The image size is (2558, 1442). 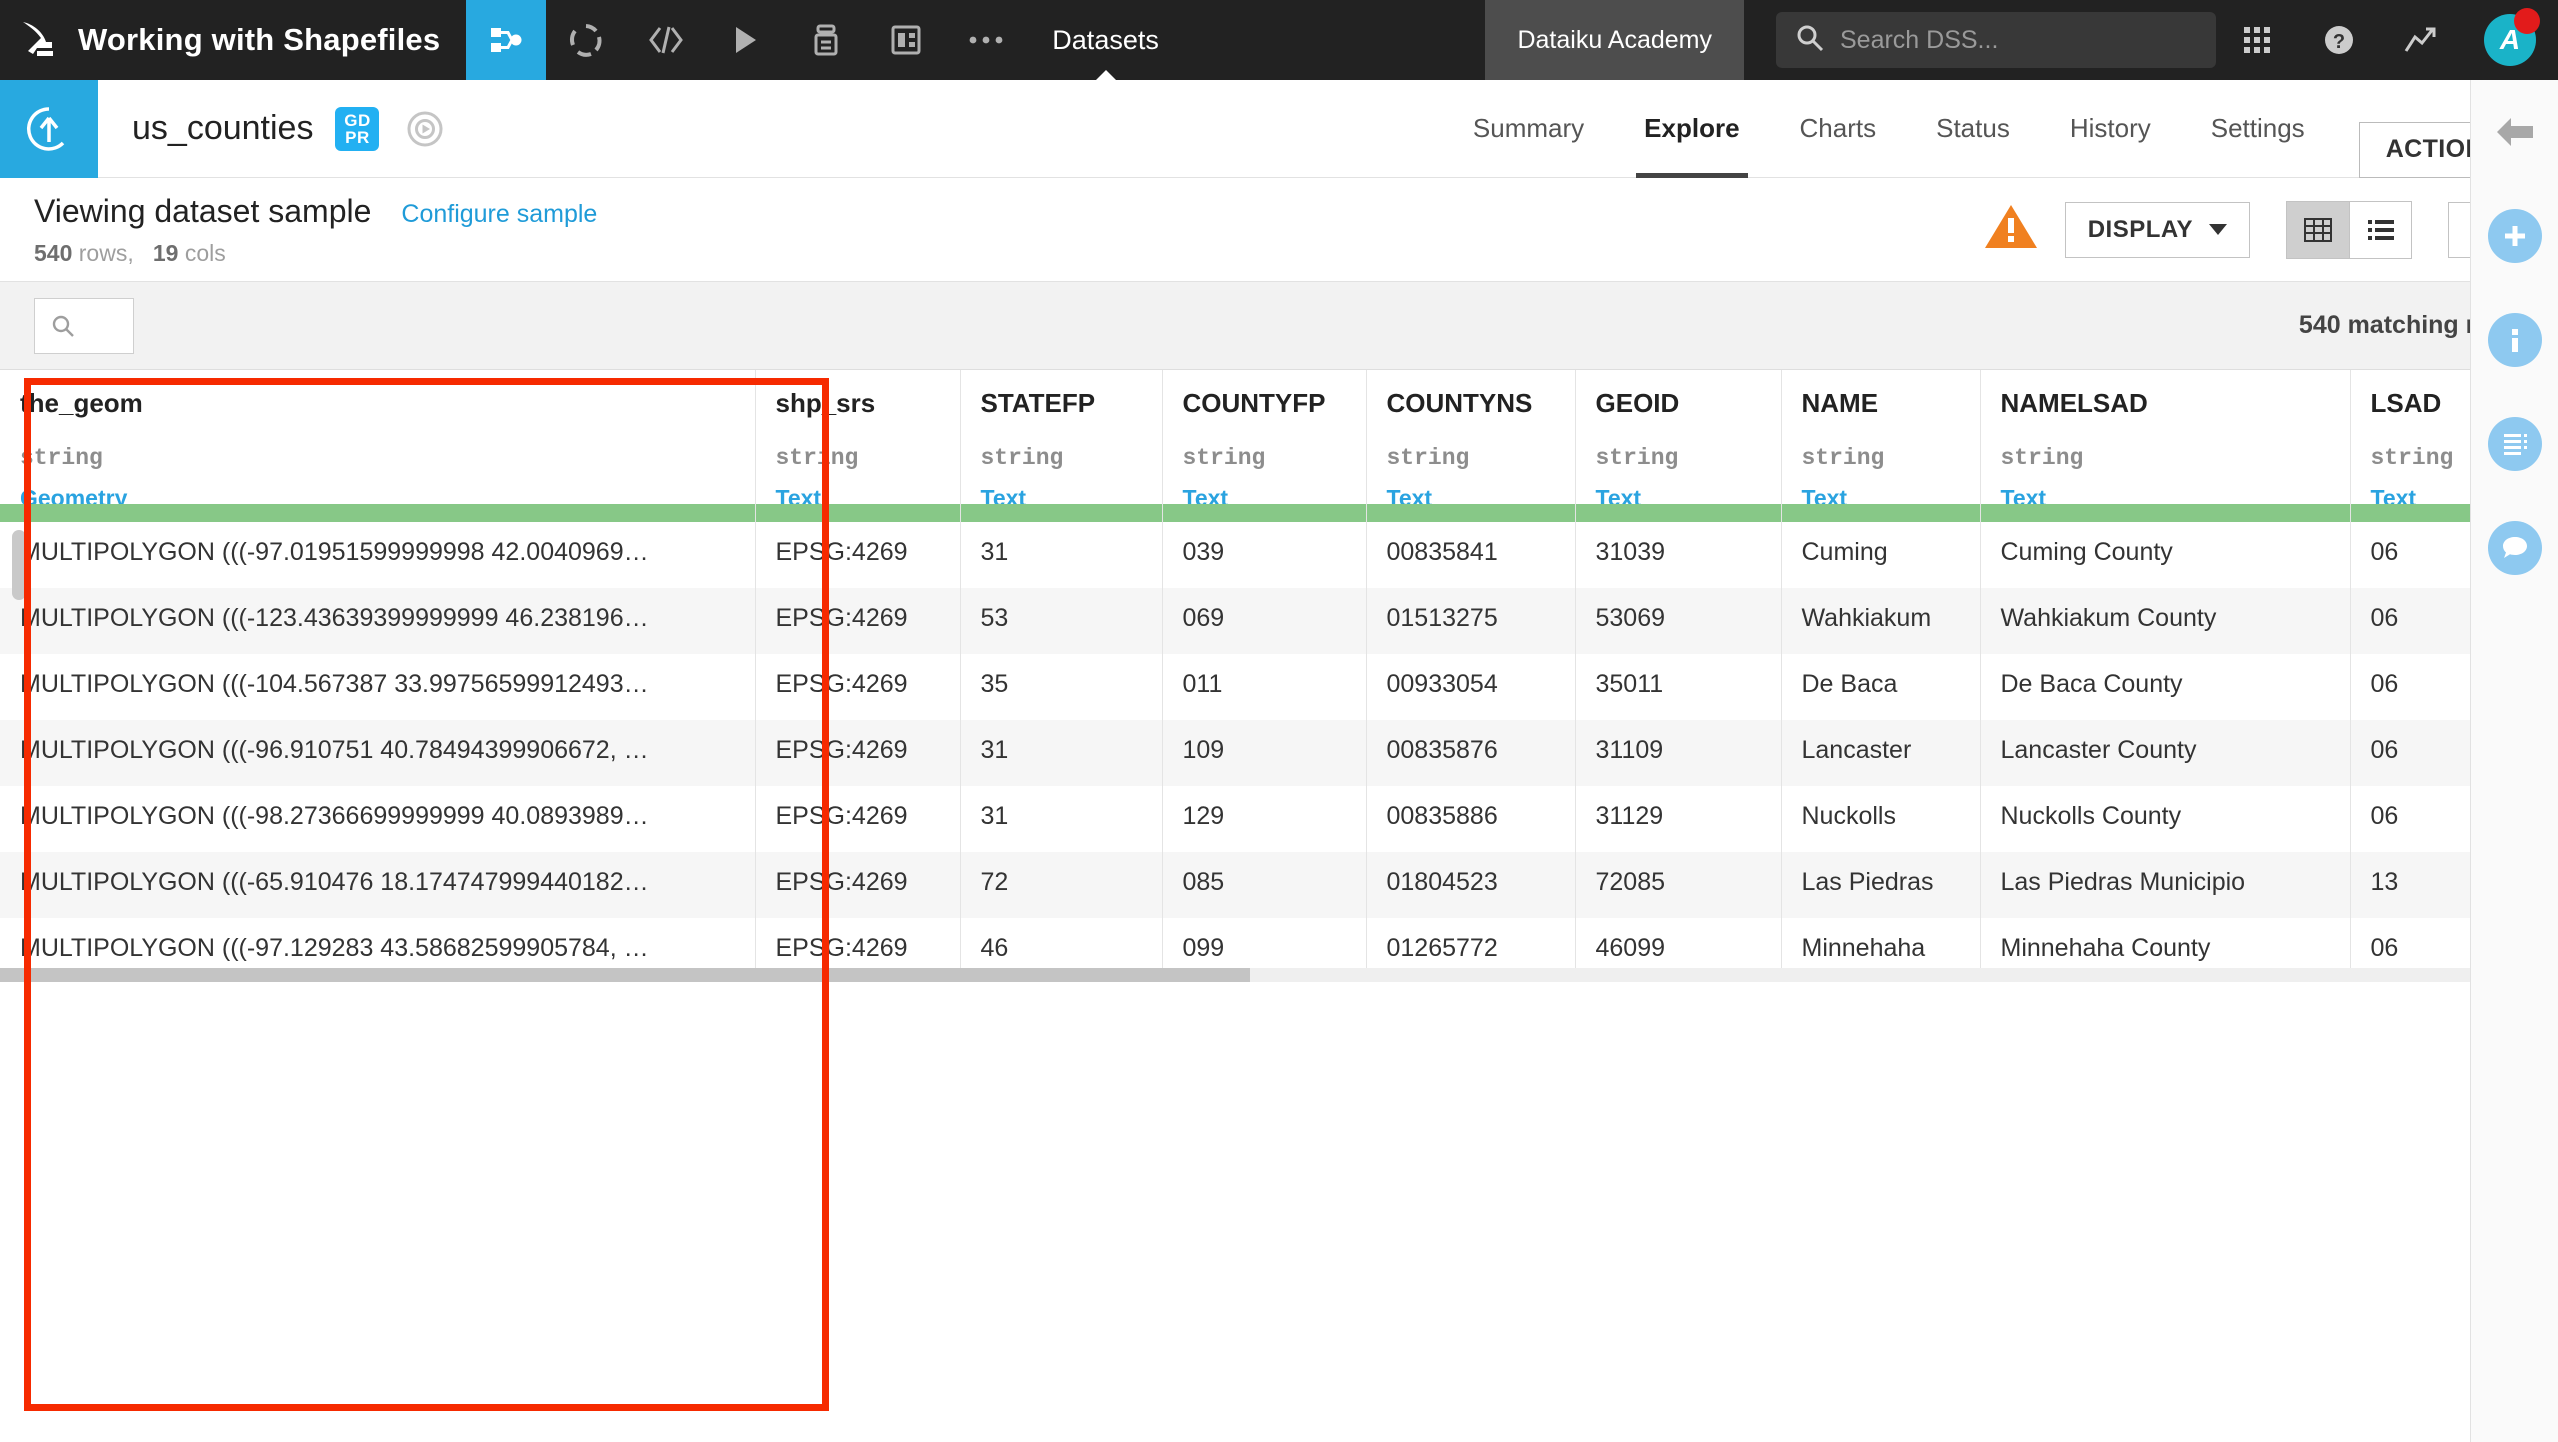 I want to click on table-cell-NAME: De Baca, so click(x=1881, y=687).